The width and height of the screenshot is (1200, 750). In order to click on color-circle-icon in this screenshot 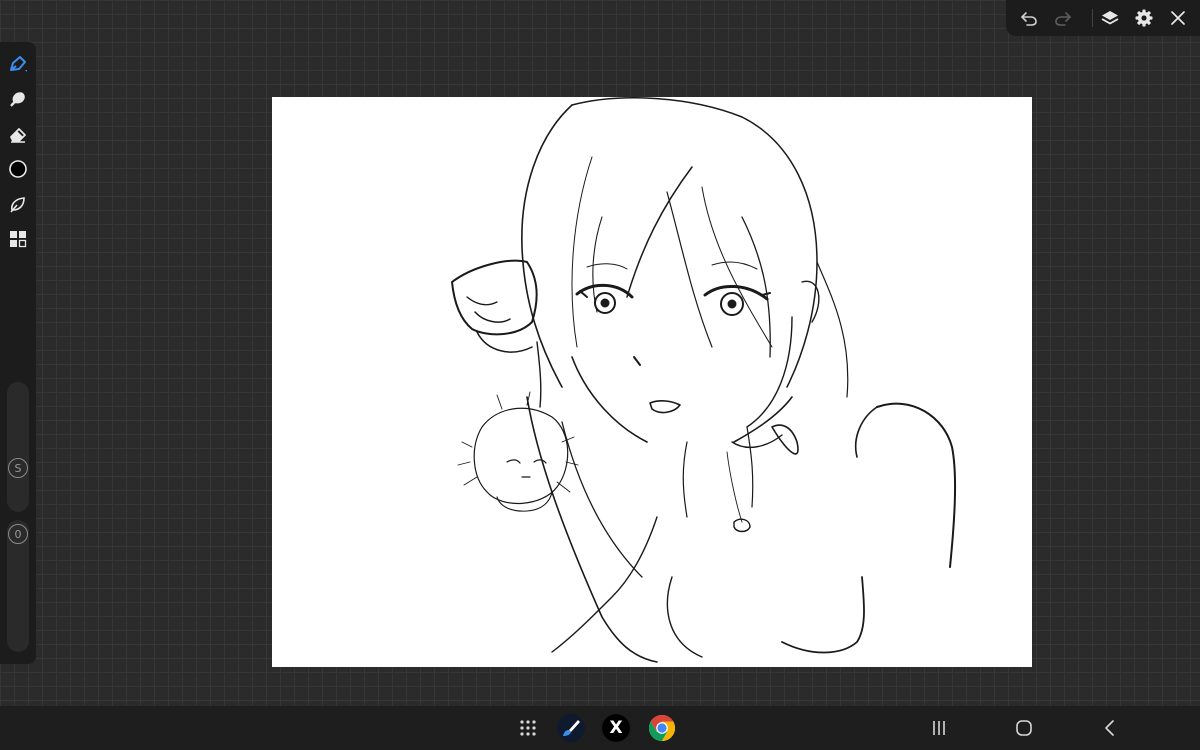, I will do `click(18, 169)`.